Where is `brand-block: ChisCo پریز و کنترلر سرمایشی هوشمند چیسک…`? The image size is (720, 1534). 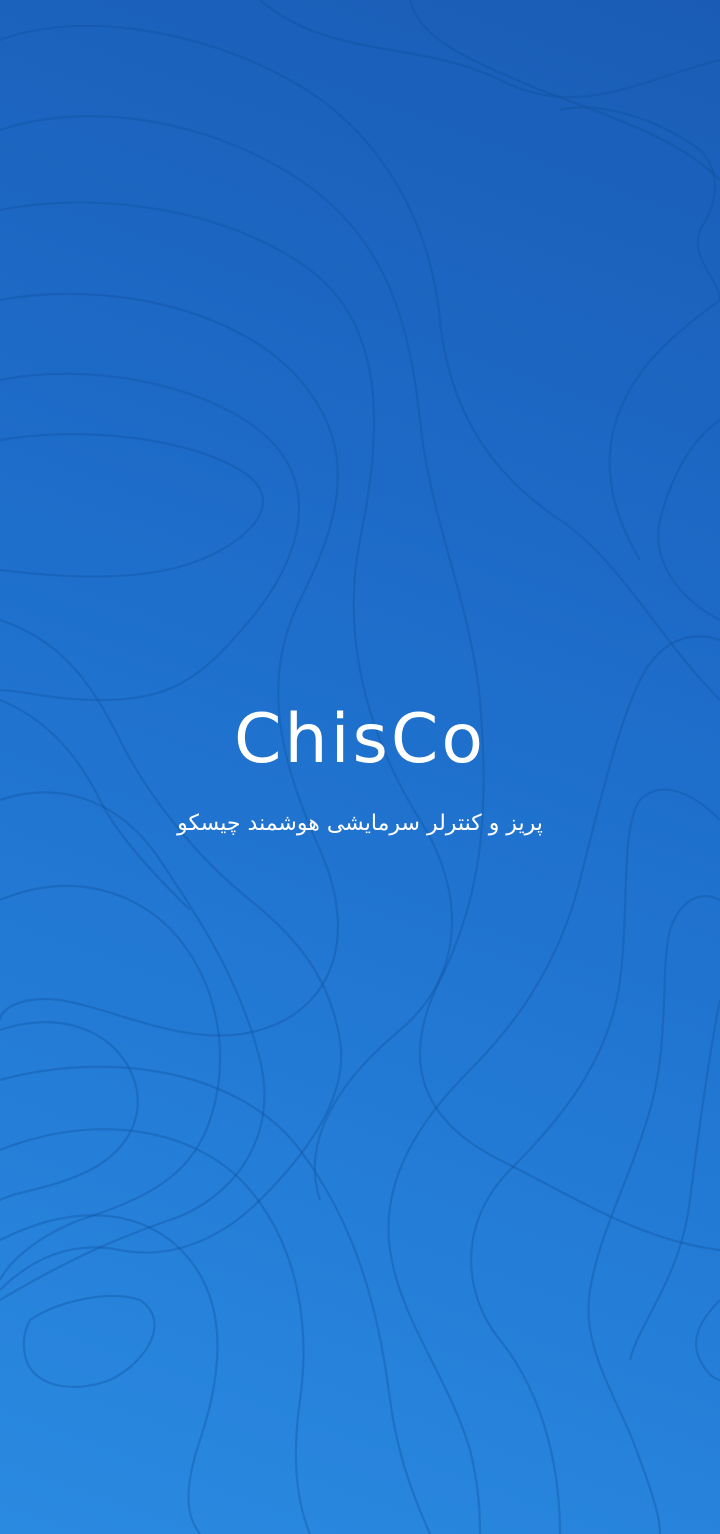 brand-block: ChisCo پریز و کنترلر سرمایشی هوشمند چیسک… is located at coordinates (360, 768).